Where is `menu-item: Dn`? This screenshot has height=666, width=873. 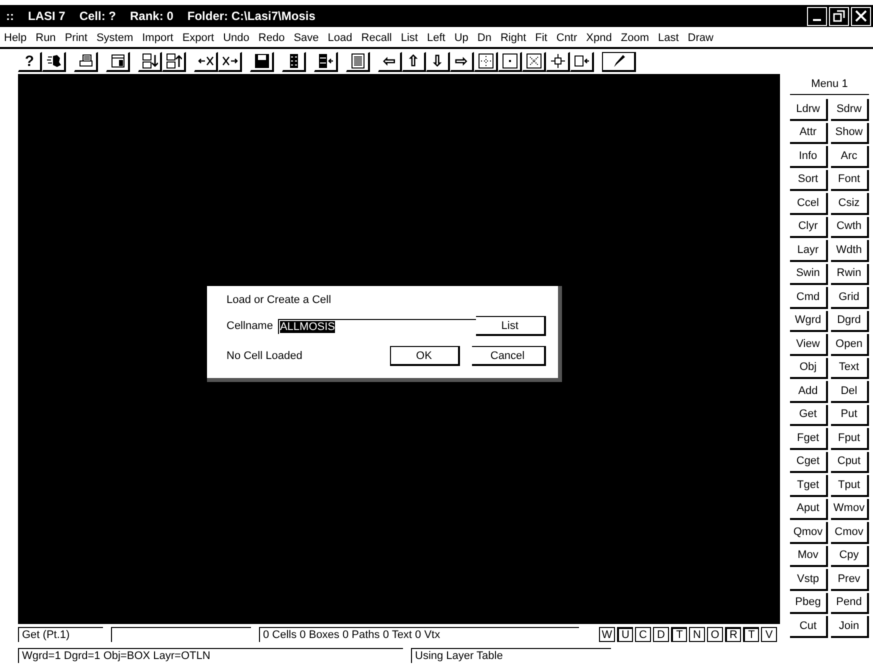 menu-item: Dn is located at coordinates (484, 38).